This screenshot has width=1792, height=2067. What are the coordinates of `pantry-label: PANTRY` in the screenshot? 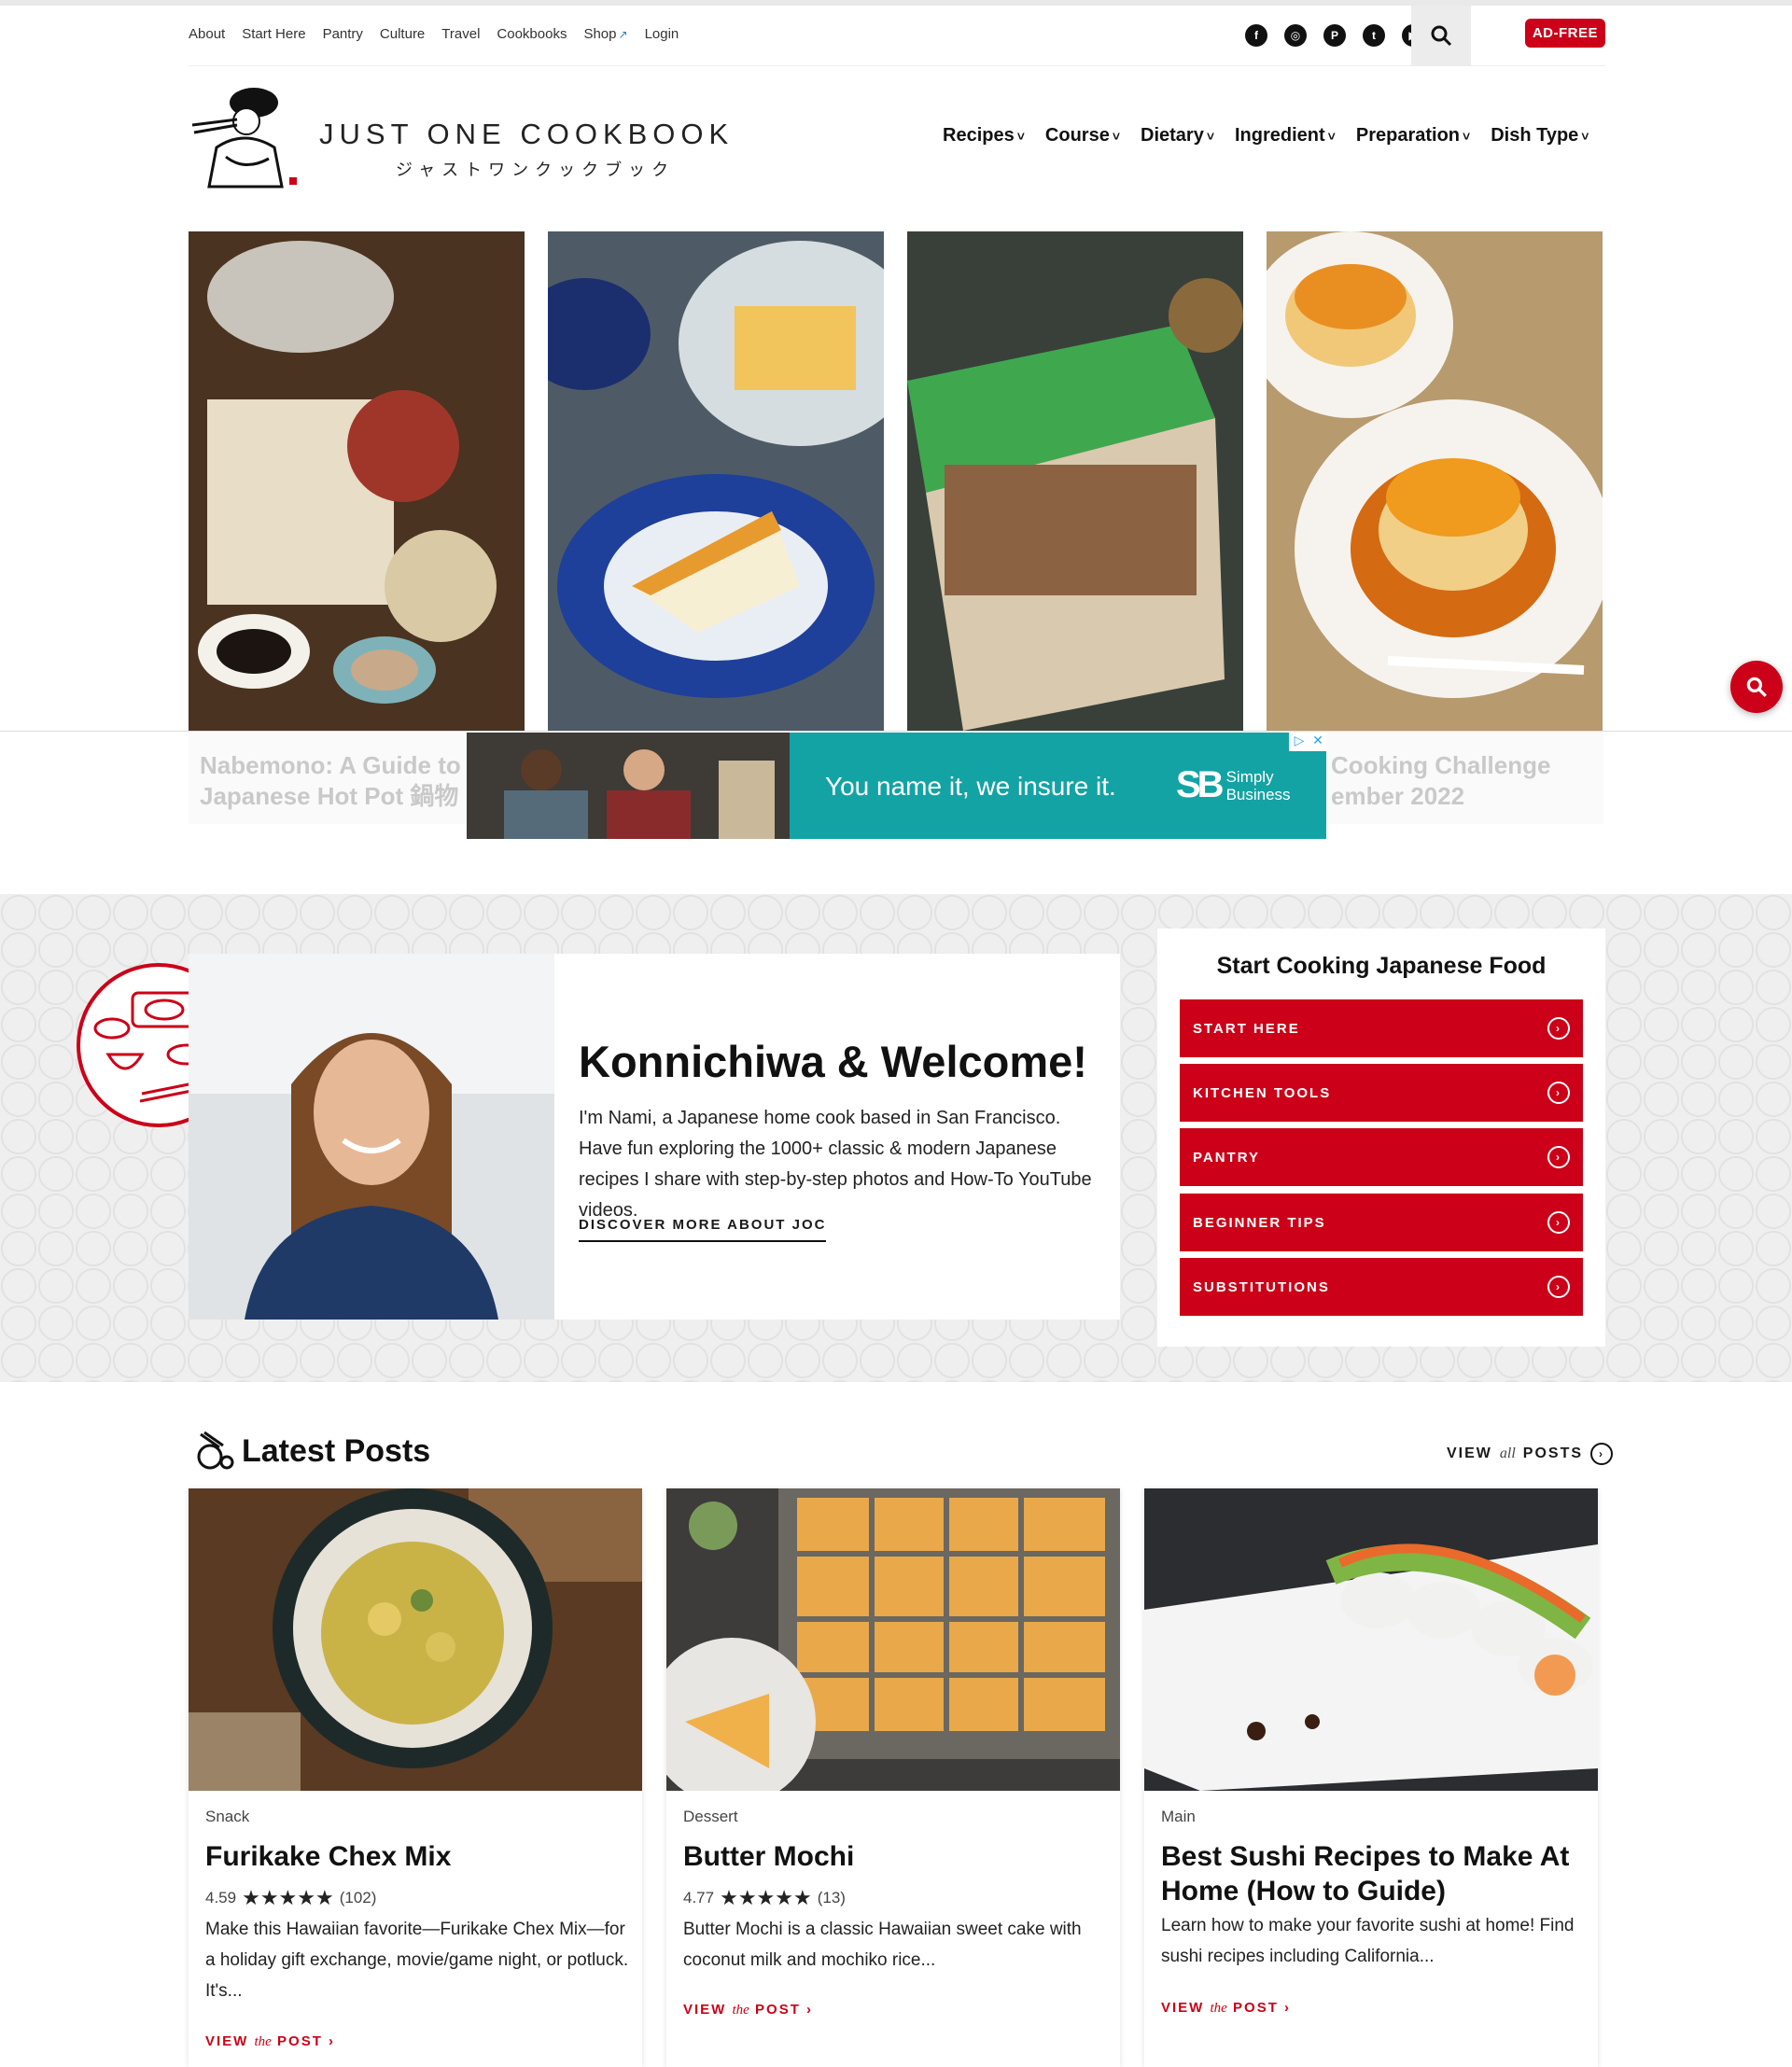 It's located at (1226, 1157).